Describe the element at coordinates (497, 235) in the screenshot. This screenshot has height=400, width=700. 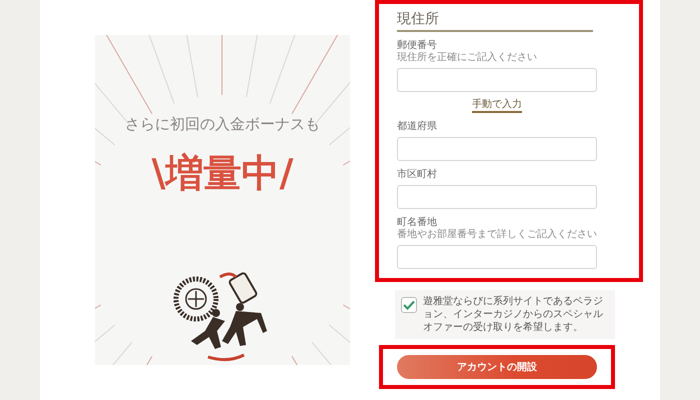
I see `field-hint: 番地やお部屋番号まで詳しくご記入ください` at that location.